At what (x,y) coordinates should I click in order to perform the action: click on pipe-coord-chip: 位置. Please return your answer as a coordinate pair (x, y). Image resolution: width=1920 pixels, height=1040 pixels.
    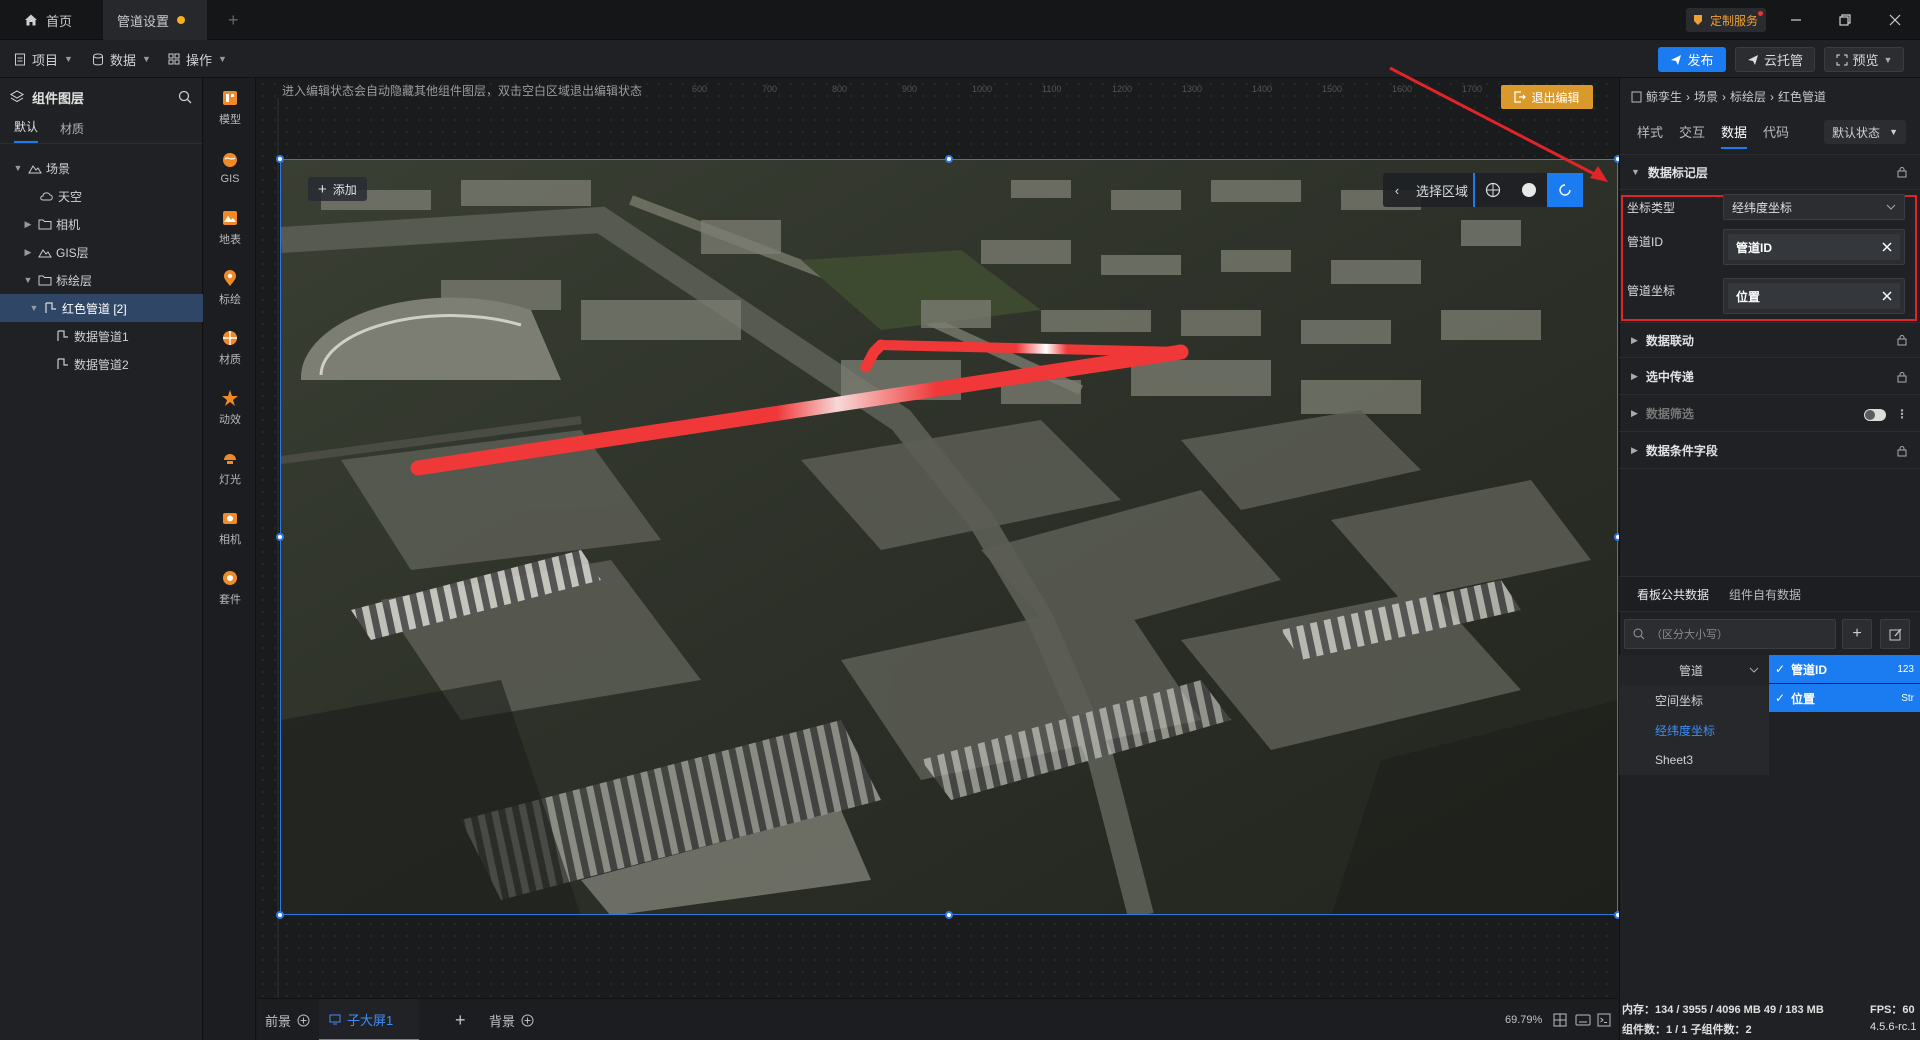
    Looking at the image, I should click on (1814, 296).